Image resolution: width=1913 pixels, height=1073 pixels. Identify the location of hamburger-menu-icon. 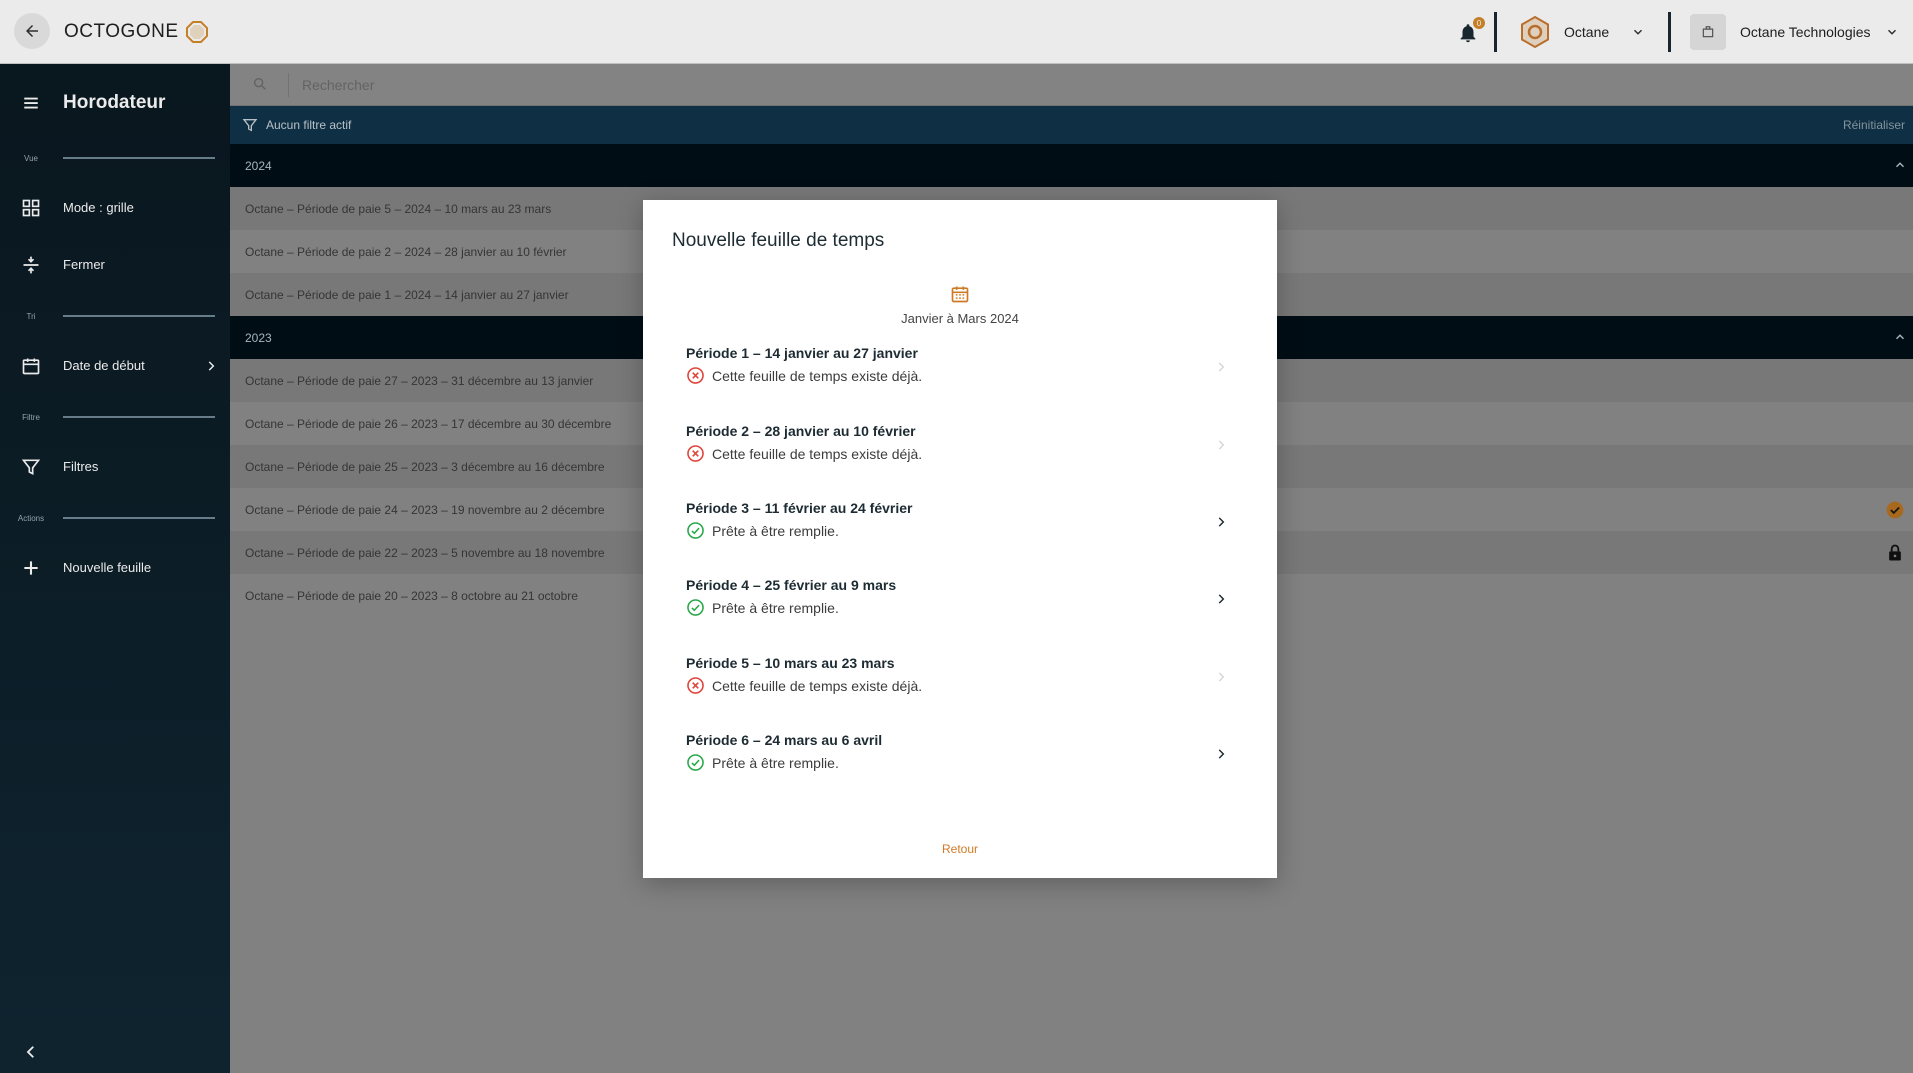
(31, 103).